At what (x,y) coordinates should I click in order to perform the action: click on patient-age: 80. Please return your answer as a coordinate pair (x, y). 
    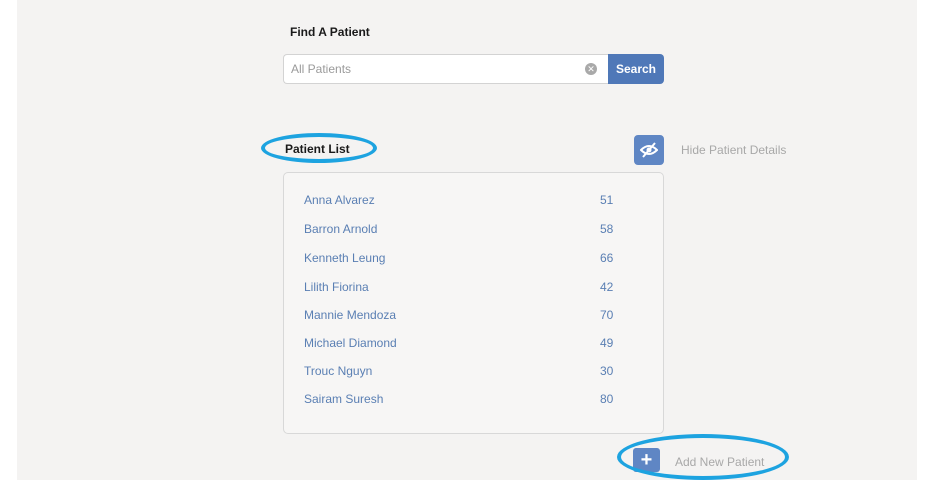
    Looking at the image, I should click on (607, 399).